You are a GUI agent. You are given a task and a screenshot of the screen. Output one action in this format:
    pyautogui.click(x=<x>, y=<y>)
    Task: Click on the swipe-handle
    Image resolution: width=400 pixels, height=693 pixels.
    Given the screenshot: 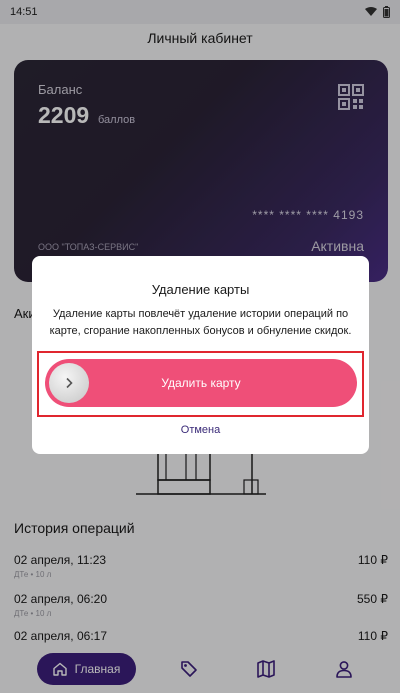 What is the action you would take?
    pyautogui.click(x=69, y=383)
    